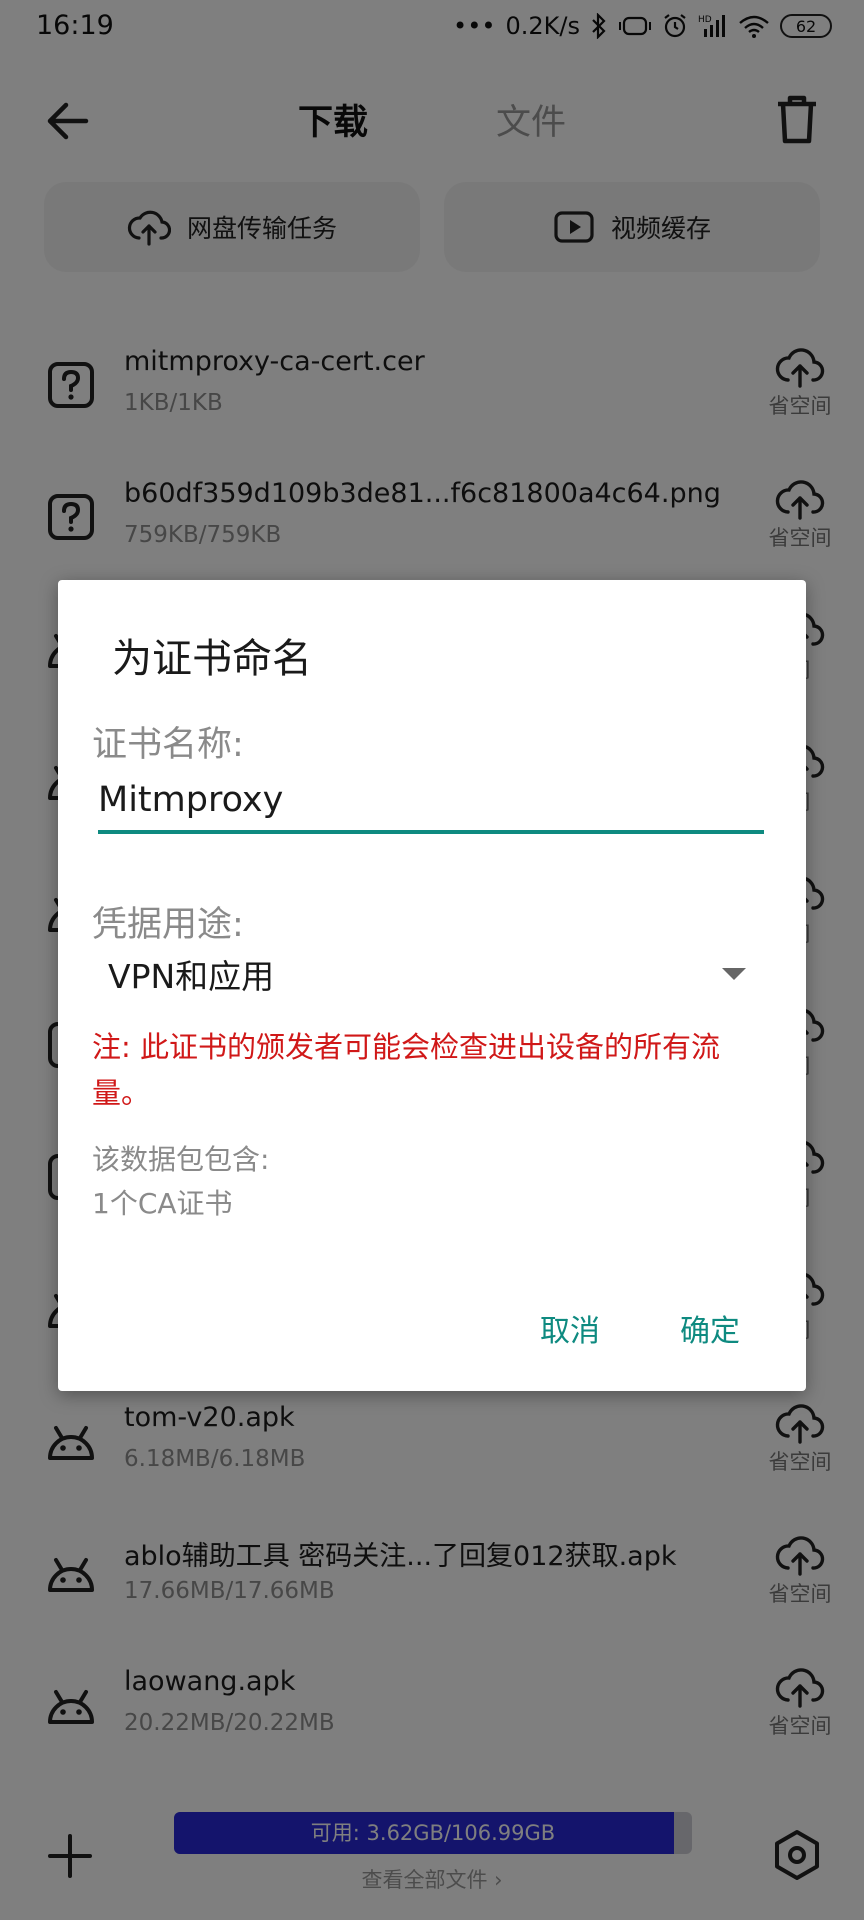 This screenshot has height=1920, width=864. Describe the element at coordinates (168, 745) in the screenshot. I see `certificate-name-label: 证书名称:` at that location.